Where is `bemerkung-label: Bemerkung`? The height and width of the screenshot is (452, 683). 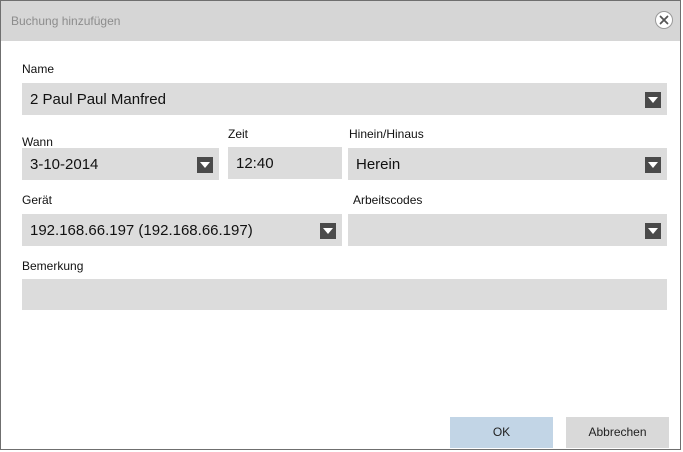
bemerkung-label: Bemerkung is located at coordinates (53, 266).